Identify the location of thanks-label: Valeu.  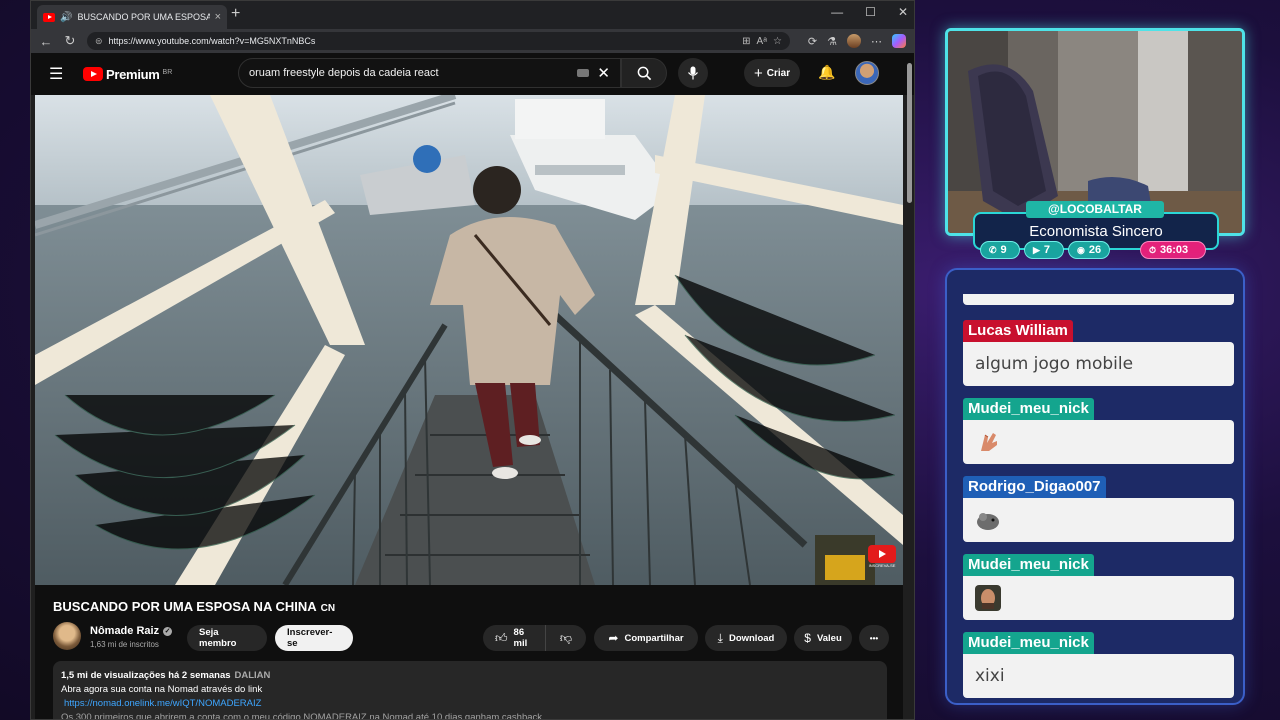
(829, 638).